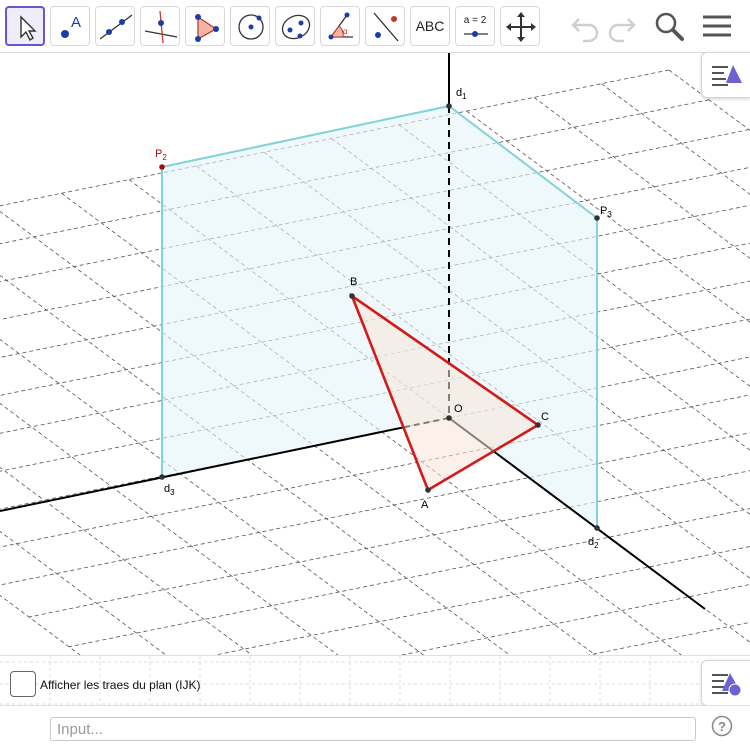  Describe the element at coordinates (23, 684) in the screenshot. I see `plane-traces-checkbox` at that location.